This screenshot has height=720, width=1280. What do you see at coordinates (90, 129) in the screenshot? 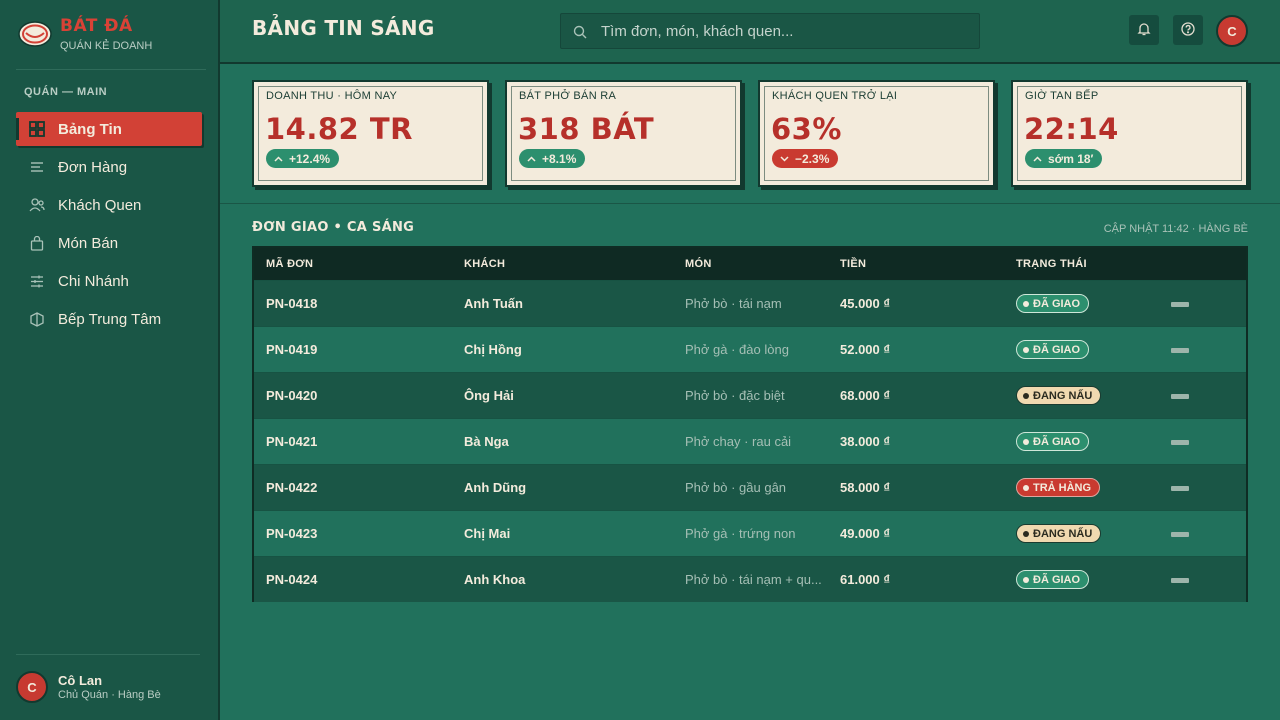
I see `sidebar-item-label: Bảng Tin` at bounding box center [90, 129].